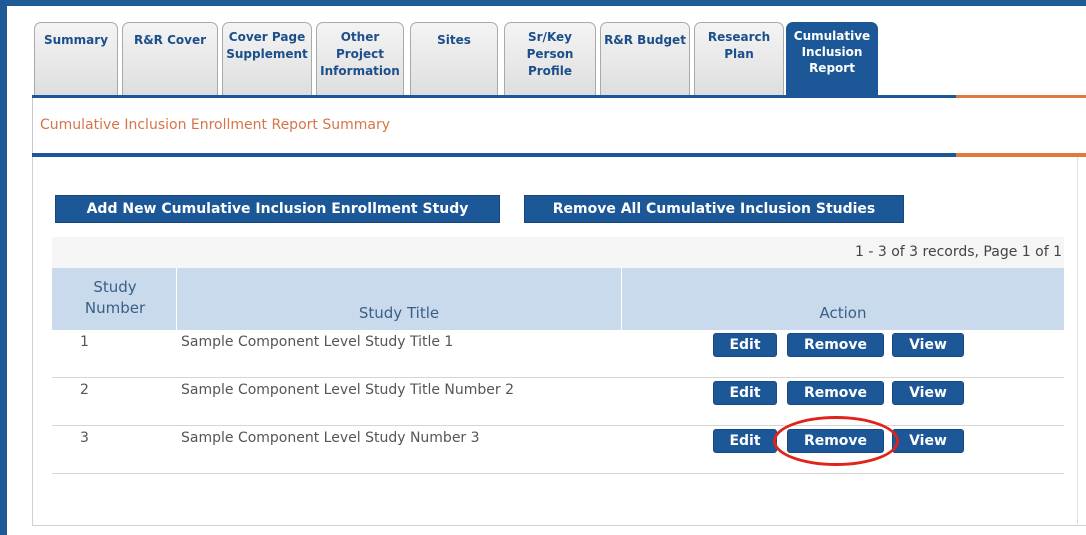 This screenshot has height=535, width=1086. Describe the element at coordinates (76, 59) in the screenshot. I see `tab-summary: Summary` at that location.